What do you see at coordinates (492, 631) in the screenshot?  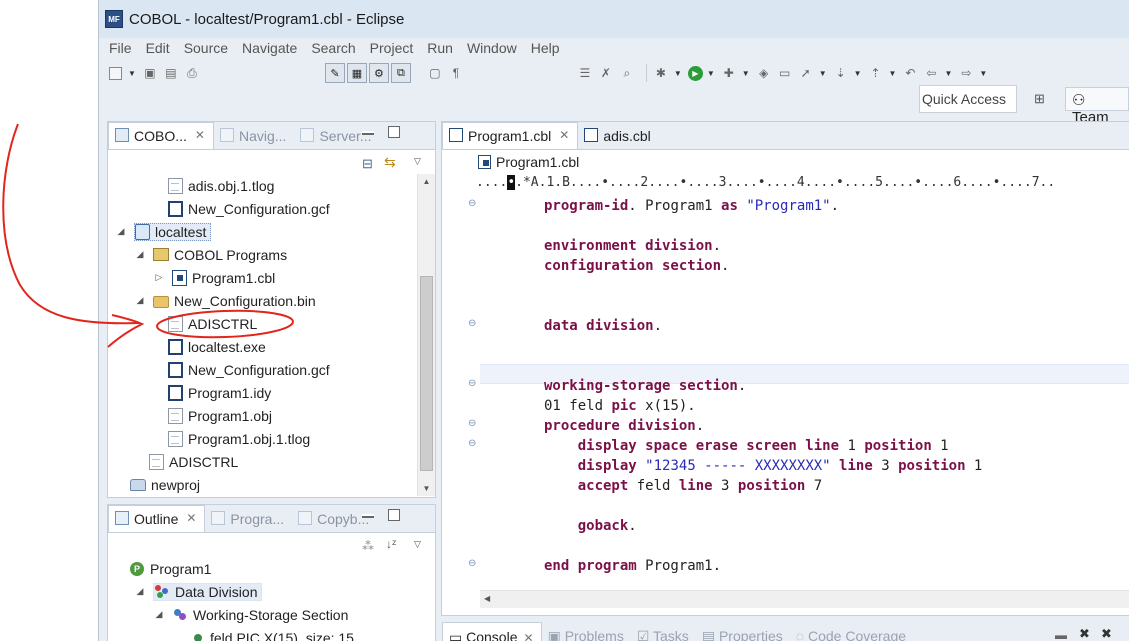 I see `tab-console: ▭ Console ✕` at bounding box center [492, 631].